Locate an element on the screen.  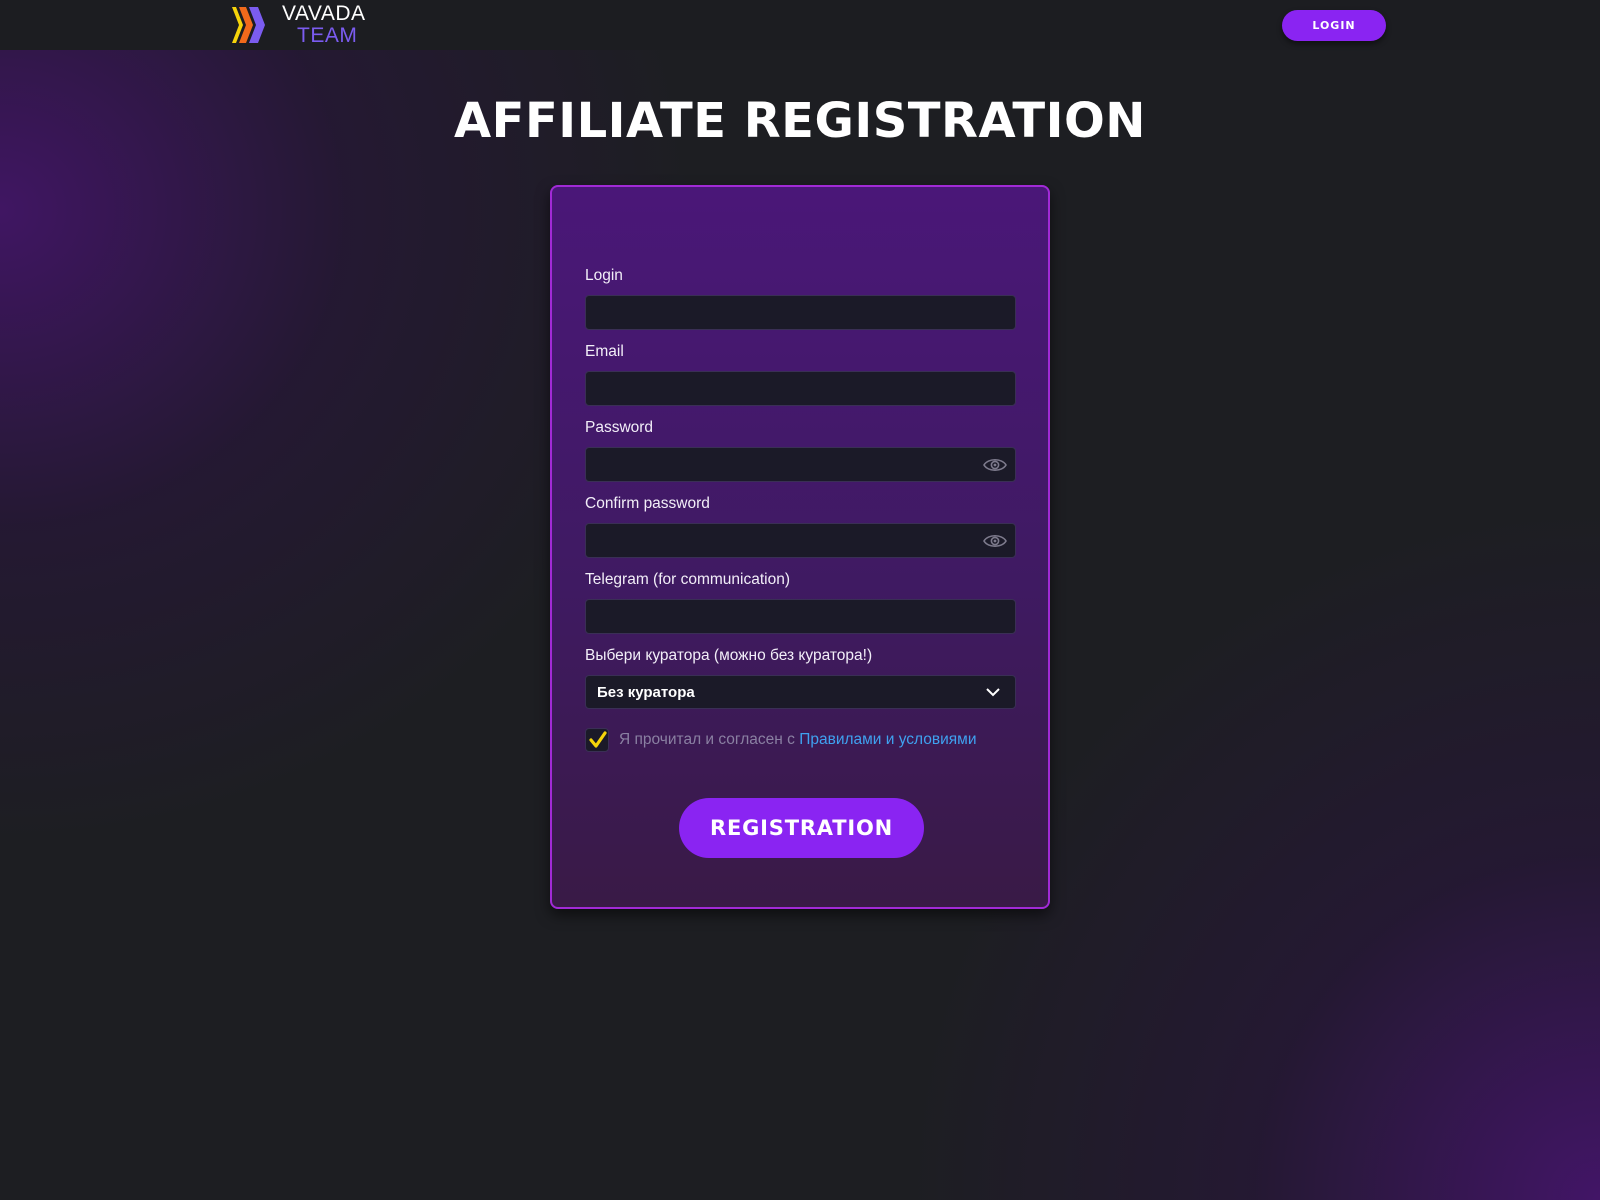
terms-prefix: Я прочитал и согласен с is located at coordinates (709, 739).